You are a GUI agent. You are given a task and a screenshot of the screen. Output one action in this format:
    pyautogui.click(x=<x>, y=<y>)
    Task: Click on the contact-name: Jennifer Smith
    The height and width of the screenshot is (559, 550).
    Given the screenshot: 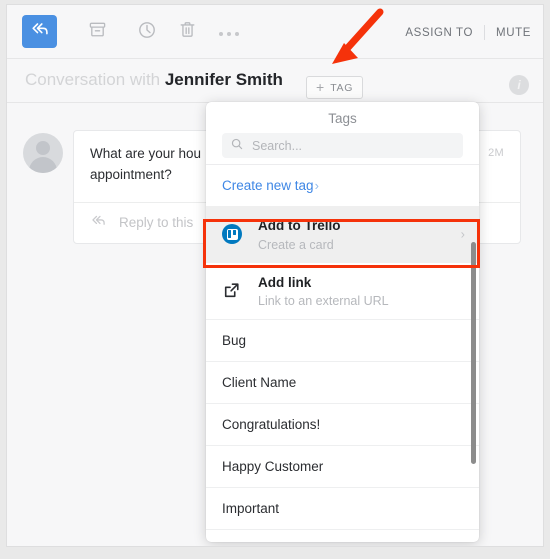 What is the action you would take?
    pyautogui.click(x=223, y=79)
    